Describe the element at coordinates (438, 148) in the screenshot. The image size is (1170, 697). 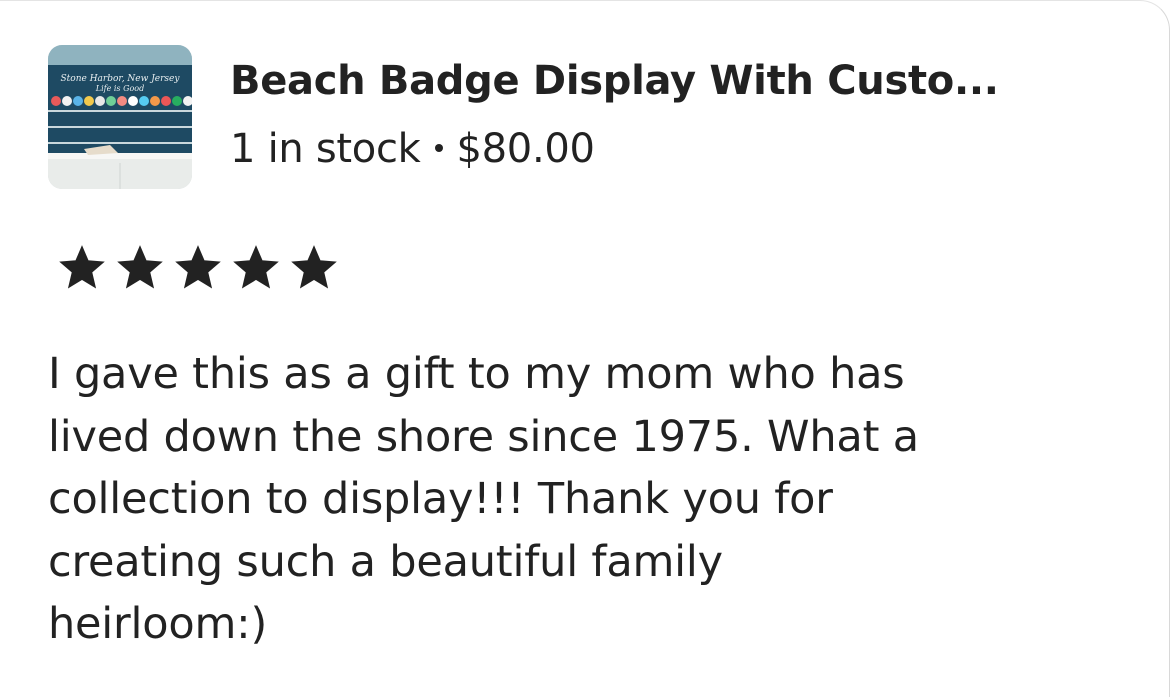
I see `separator-dot` at that location.